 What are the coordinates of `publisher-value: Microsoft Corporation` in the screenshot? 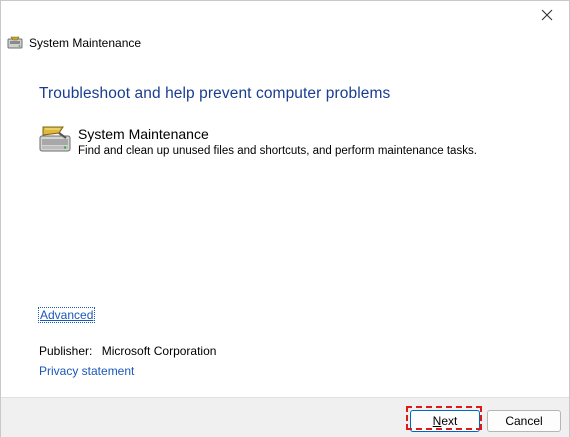 It's located at (159, 351).